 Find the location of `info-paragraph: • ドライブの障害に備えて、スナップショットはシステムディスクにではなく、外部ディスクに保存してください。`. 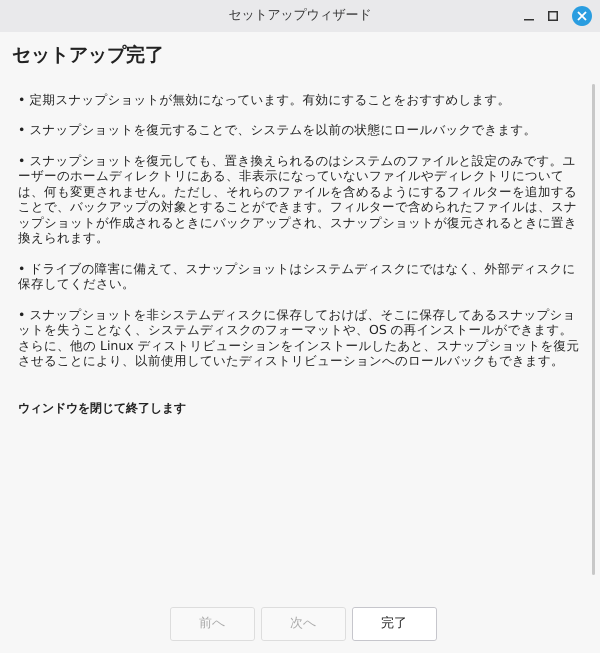

info-paragraph: • ドライブの障害に備えて、スナップショットはシステムディスクにではなく、外部ディスクに保存してください。 is located at coordinates (297, 276).